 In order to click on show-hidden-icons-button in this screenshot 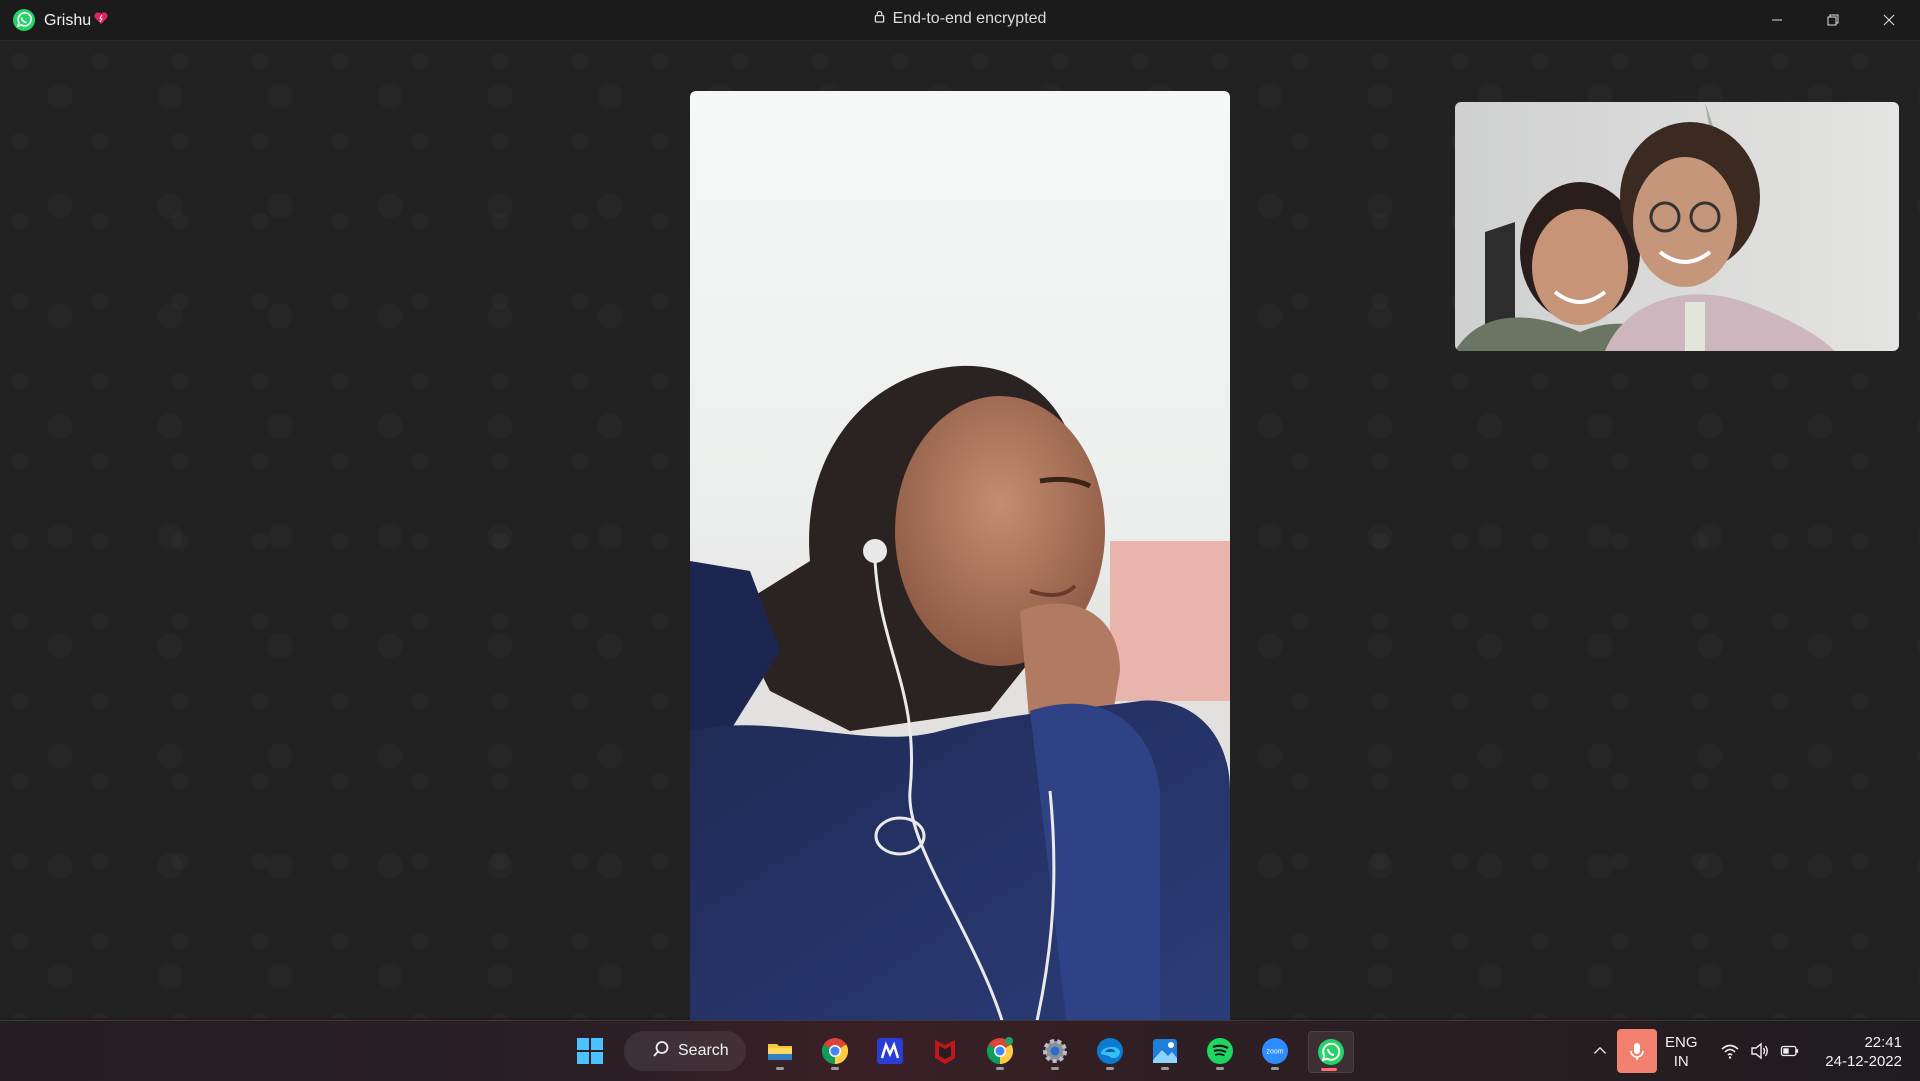, I will do `click(1600, 1051)`.